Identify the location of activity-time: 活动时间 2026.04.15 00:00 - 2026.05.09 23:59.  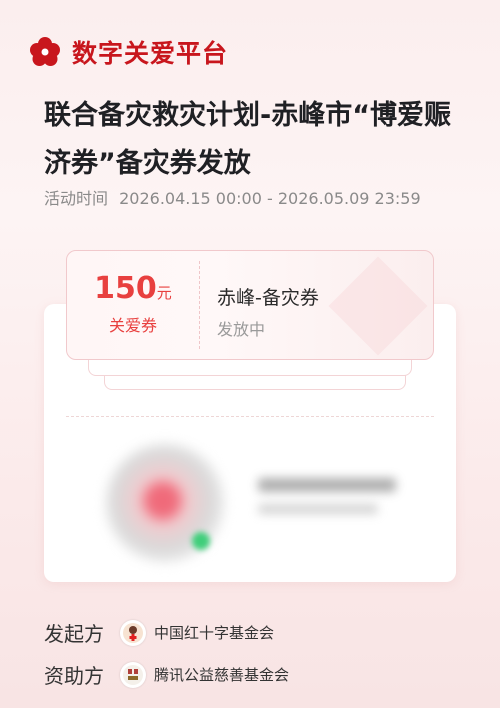
(232, 197).